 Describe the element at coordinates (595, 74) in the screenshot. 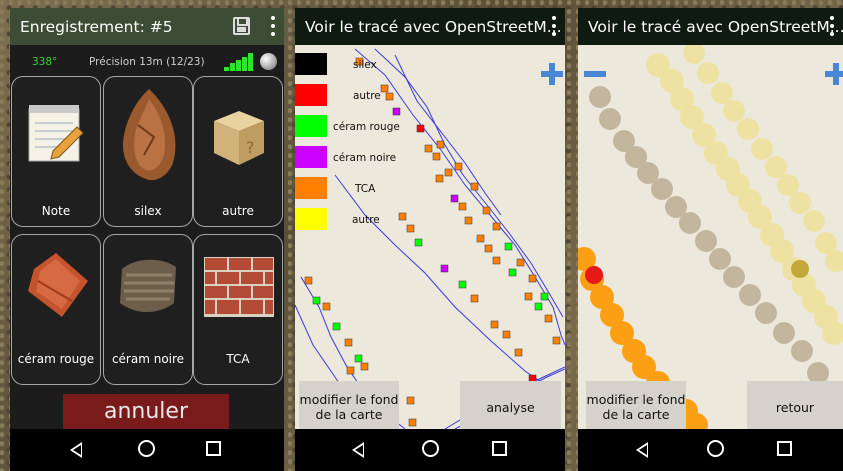

I see `zoom-out-icon` at that location.